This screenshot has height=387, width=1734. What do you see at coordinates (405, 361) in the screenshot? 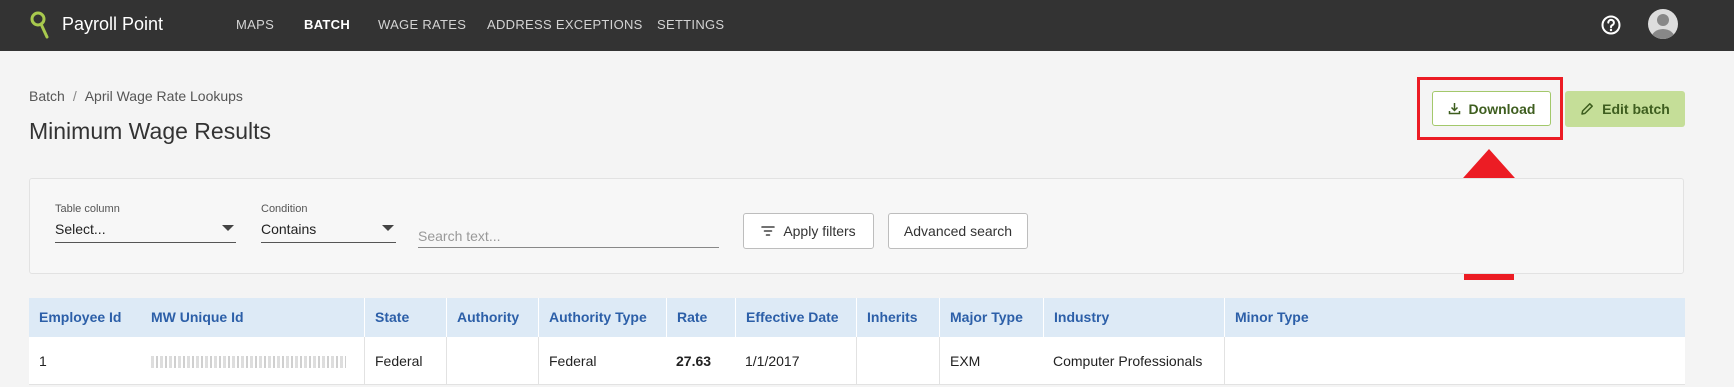
I see `cell-state: Federal` at bounding box center [405, 361].